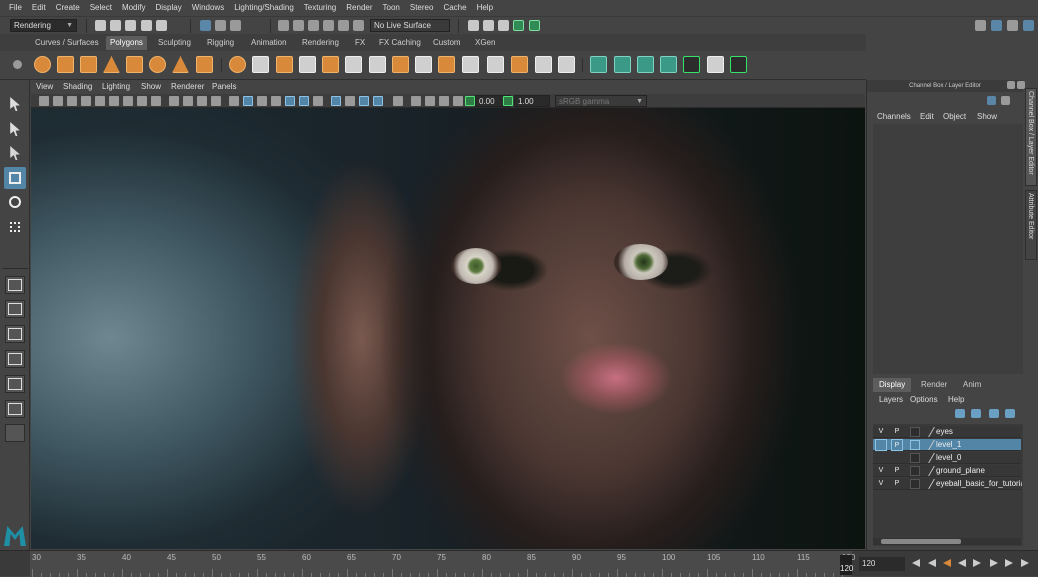 This screenshot has width=1038, height=577. What do you see at coordinates (503, 25) in the screenshot?
I see `render-settings-icon` at bounding box center [503, 25].